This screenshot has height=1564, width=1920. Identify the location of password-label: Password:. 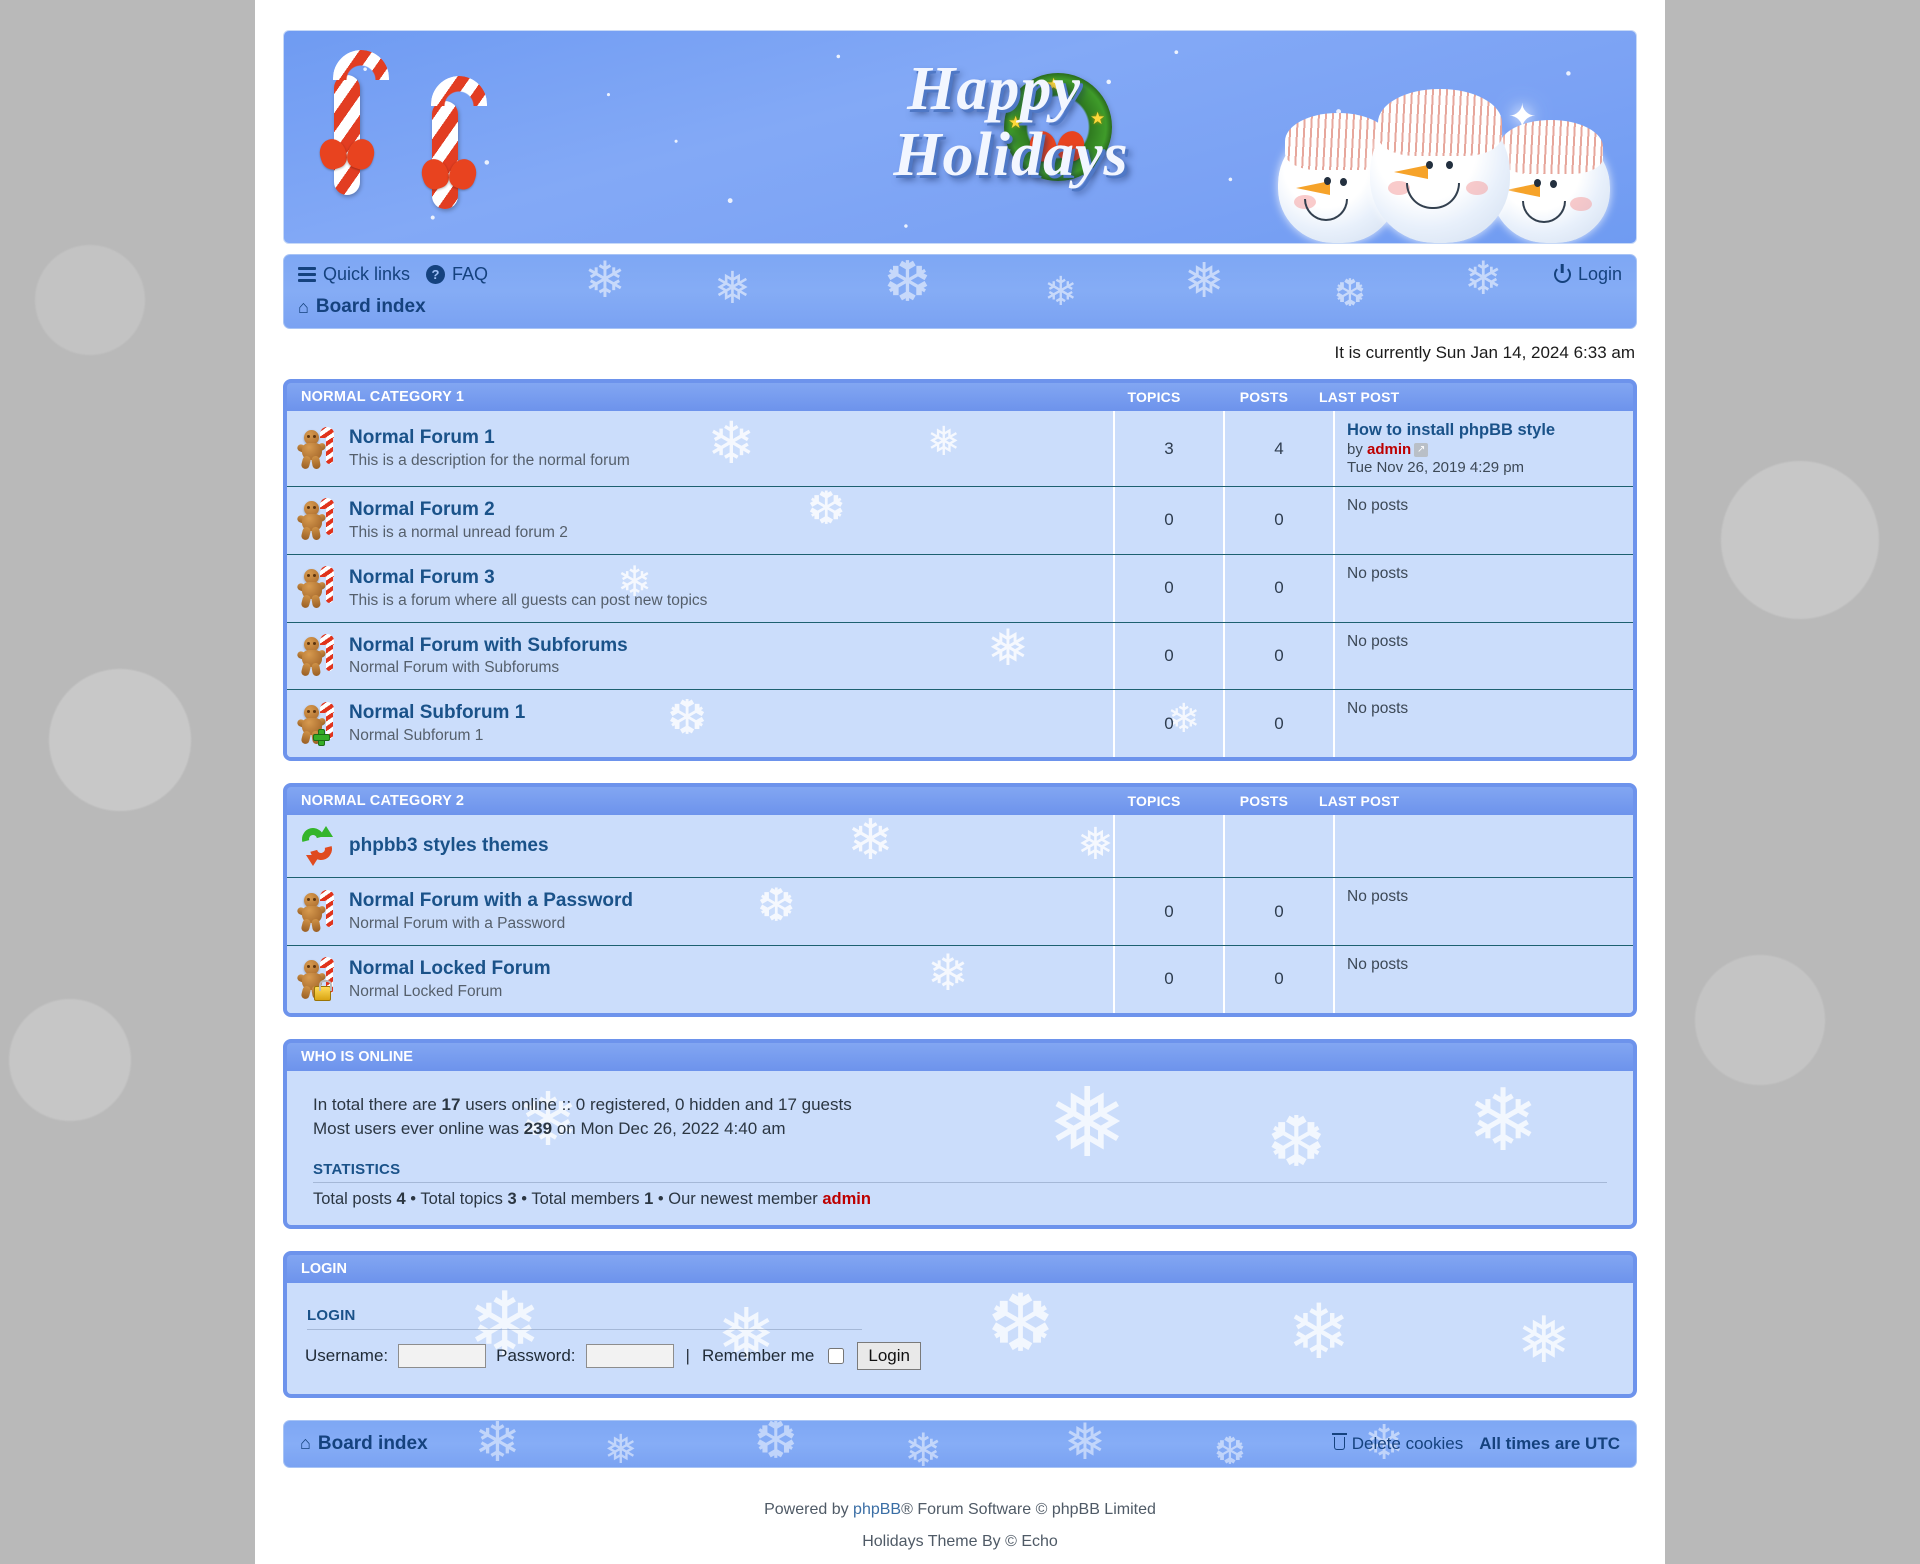
(536, 1355).